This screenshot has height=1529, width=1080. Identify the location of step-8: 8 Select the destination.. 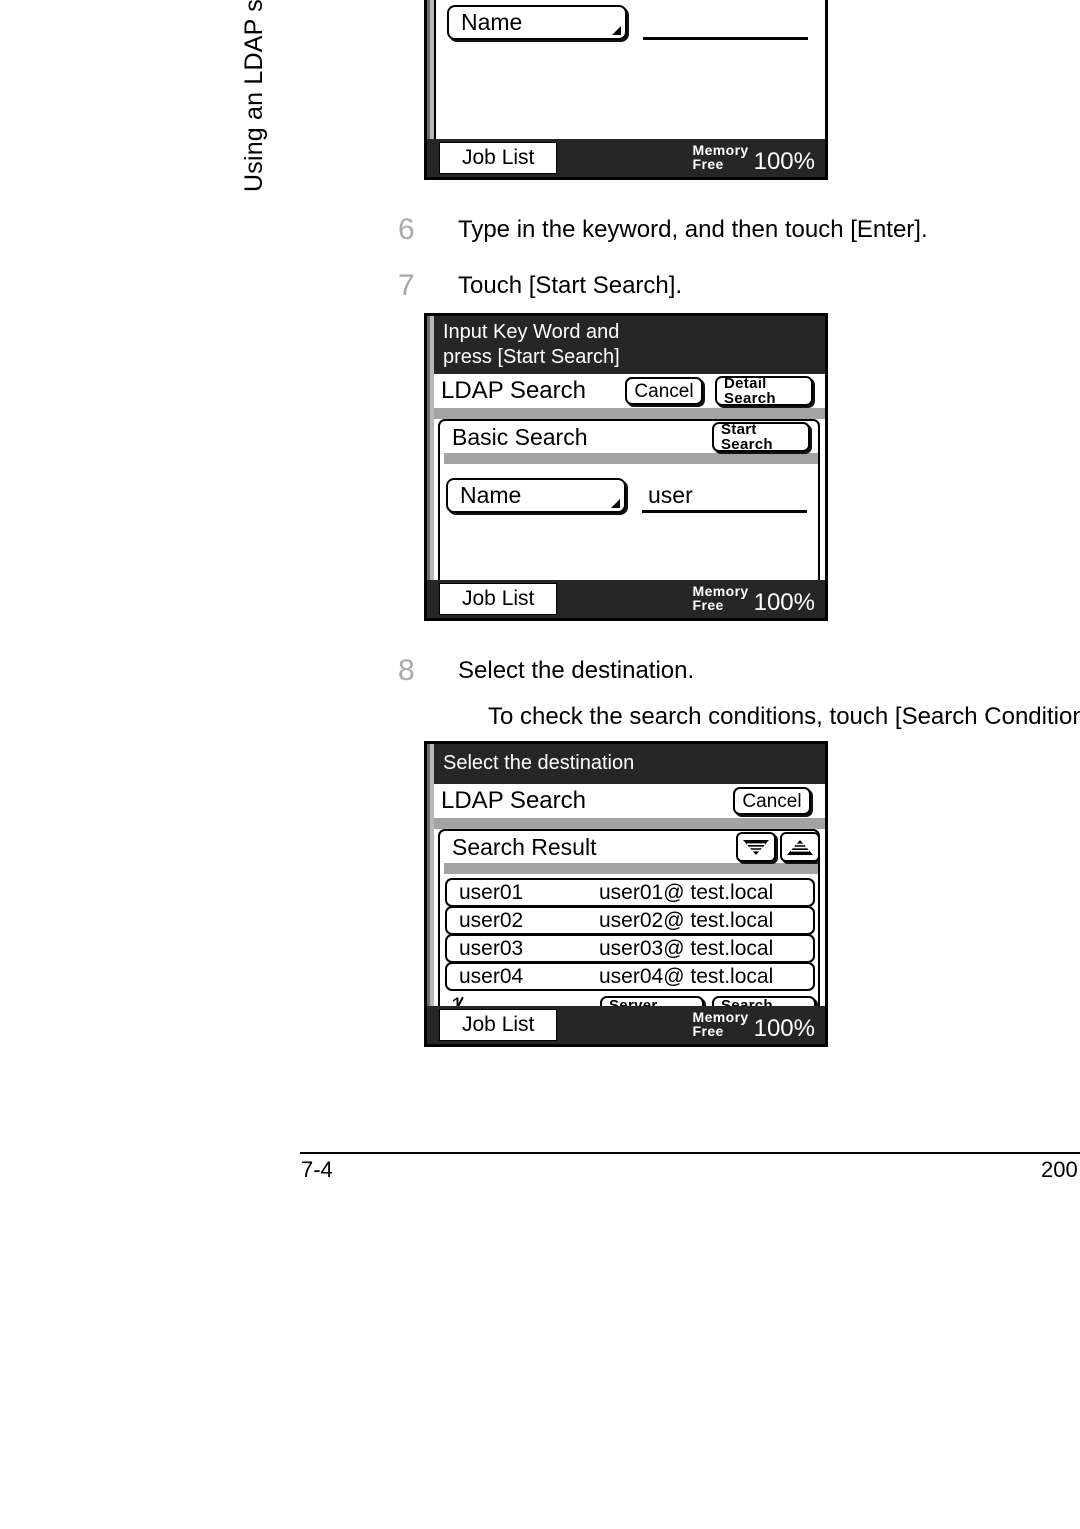
(708, 671).